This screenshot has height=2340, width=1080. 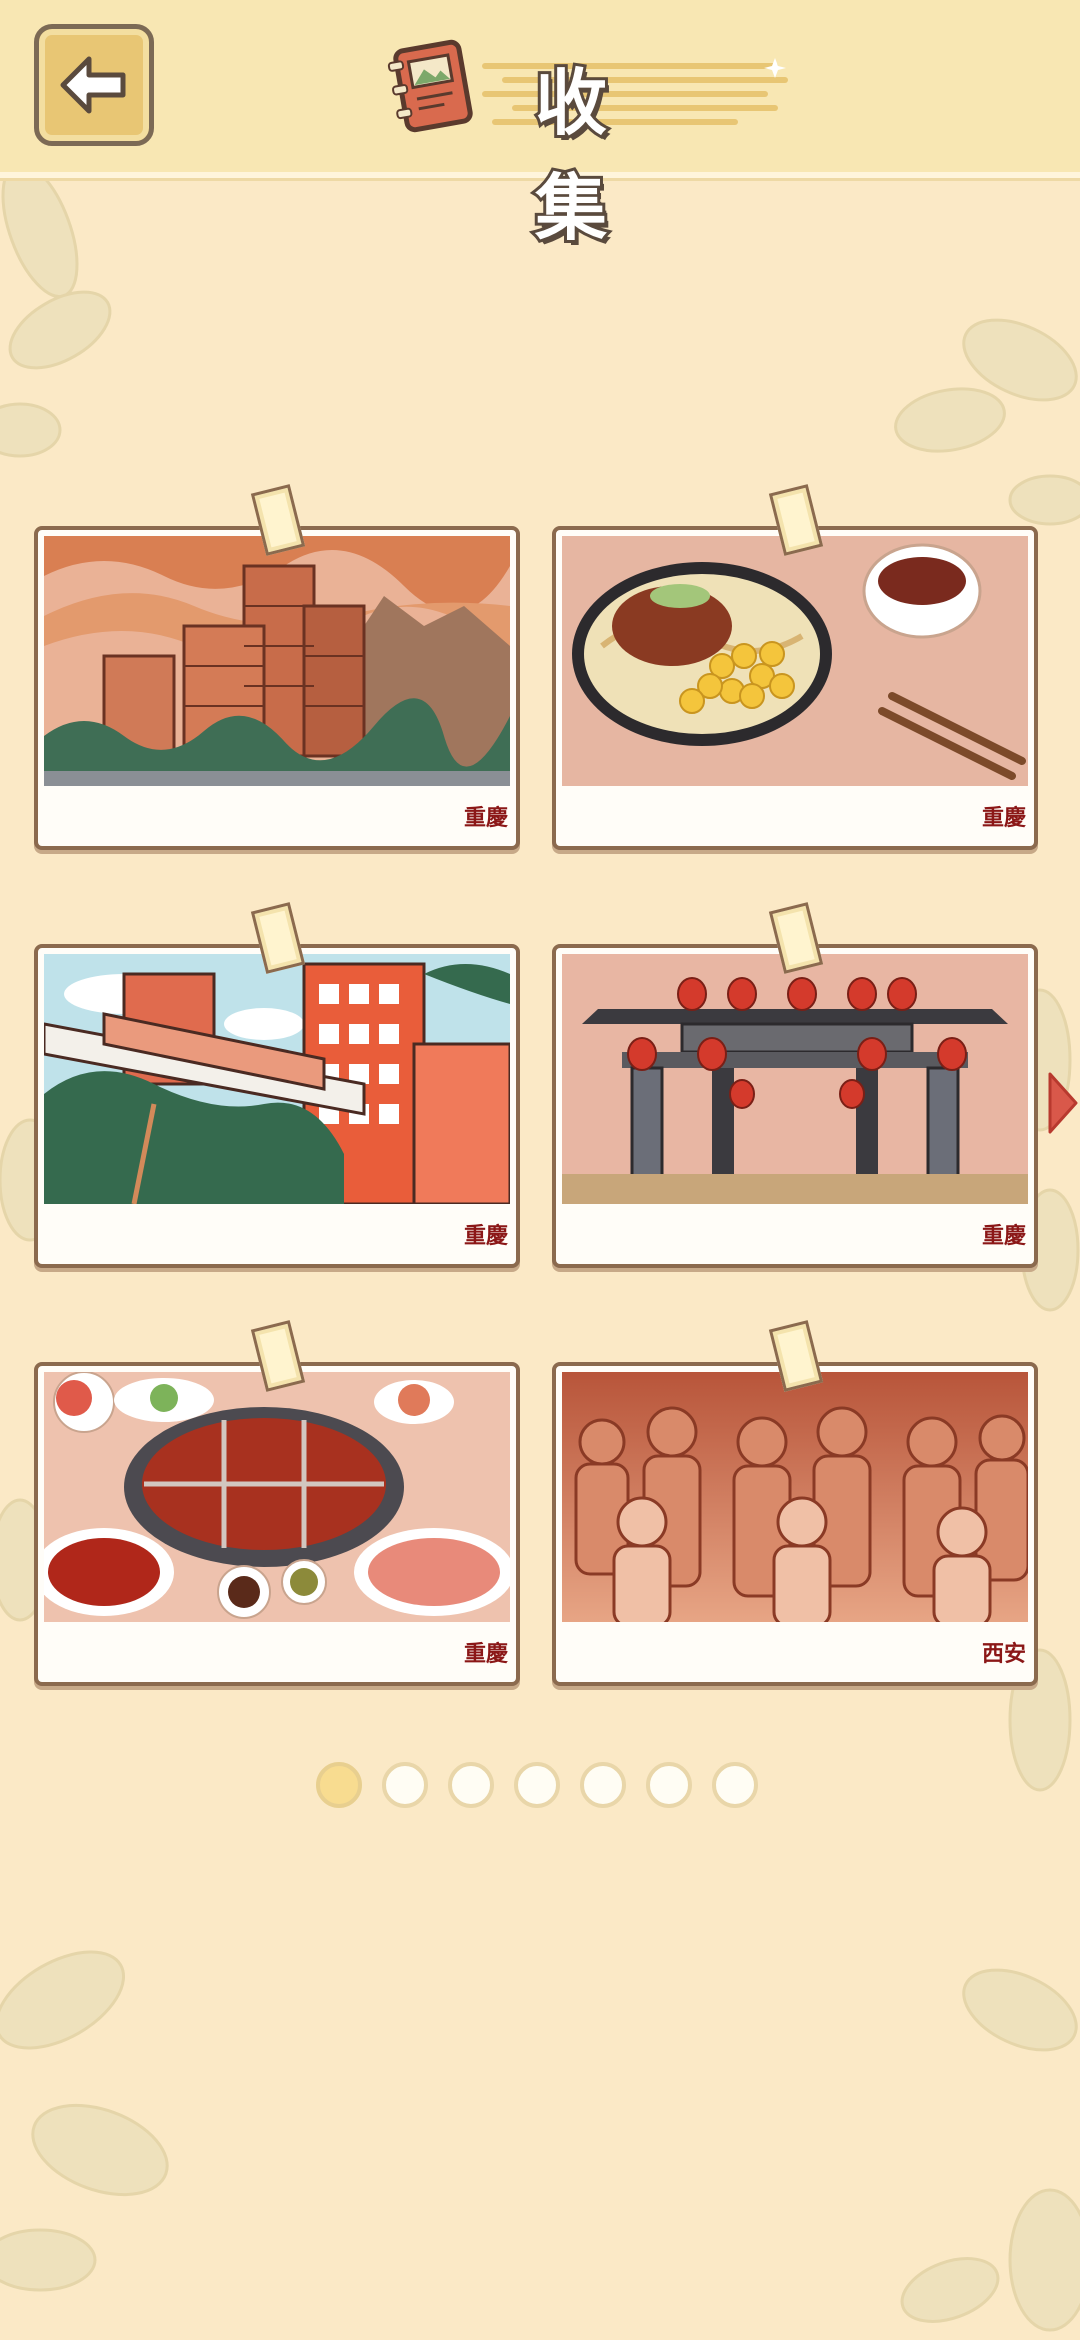 I want to click on card-image-ciqikou-gate, so click(x=795, y=1079).